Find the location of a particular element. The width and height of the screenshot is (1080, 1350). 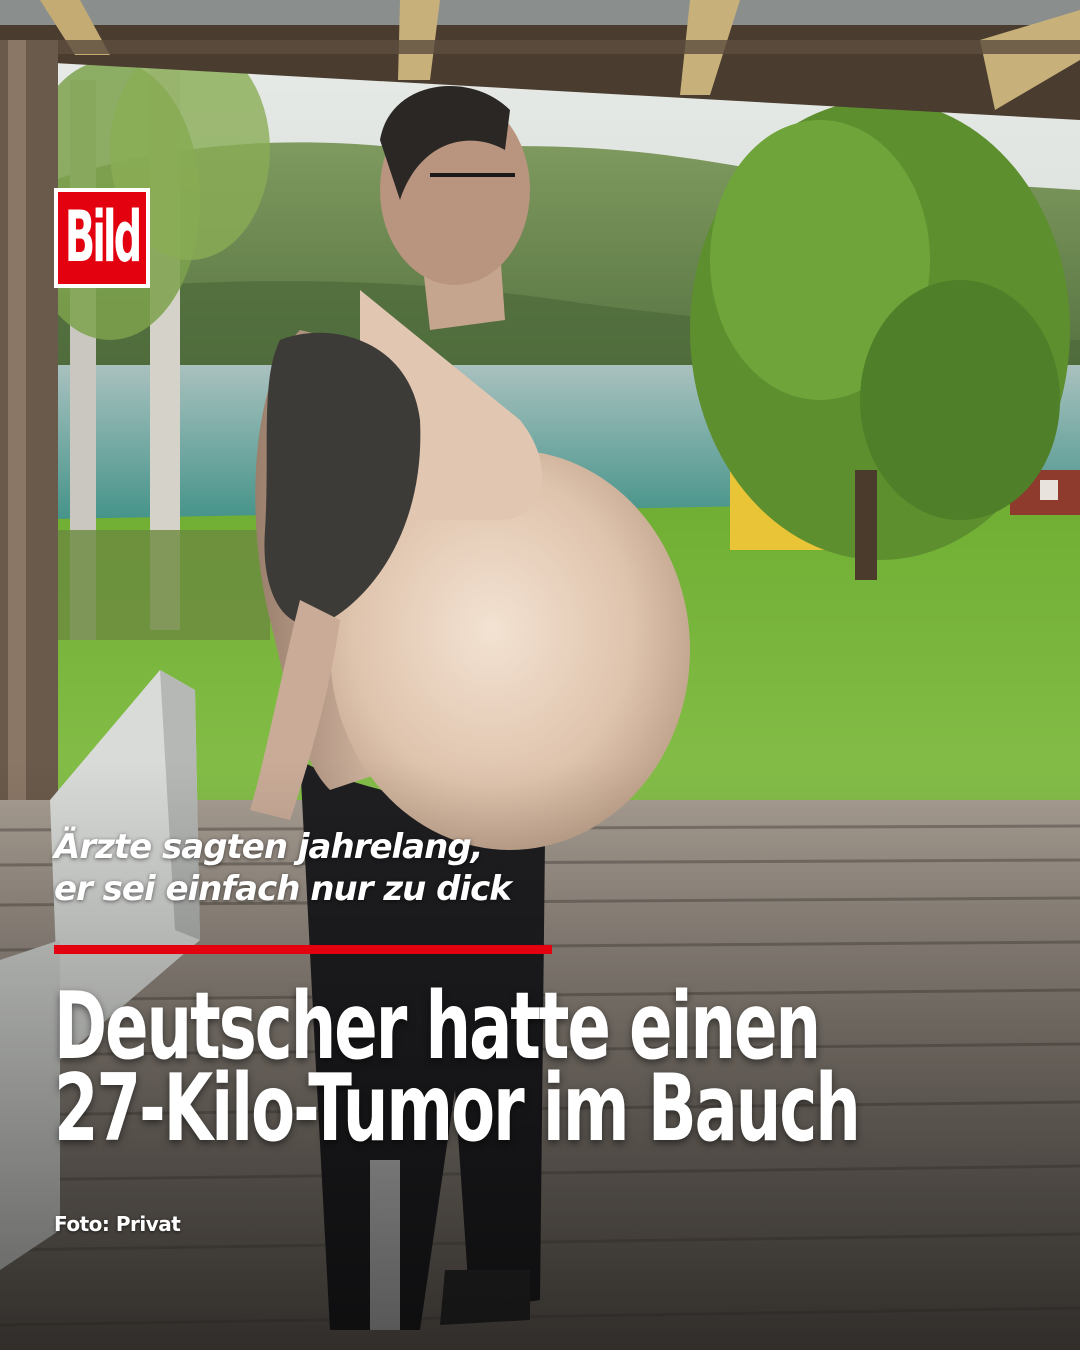

headline-line: 27-Kilo-Tumor im Bauch is located at coordinates (457, 1109).